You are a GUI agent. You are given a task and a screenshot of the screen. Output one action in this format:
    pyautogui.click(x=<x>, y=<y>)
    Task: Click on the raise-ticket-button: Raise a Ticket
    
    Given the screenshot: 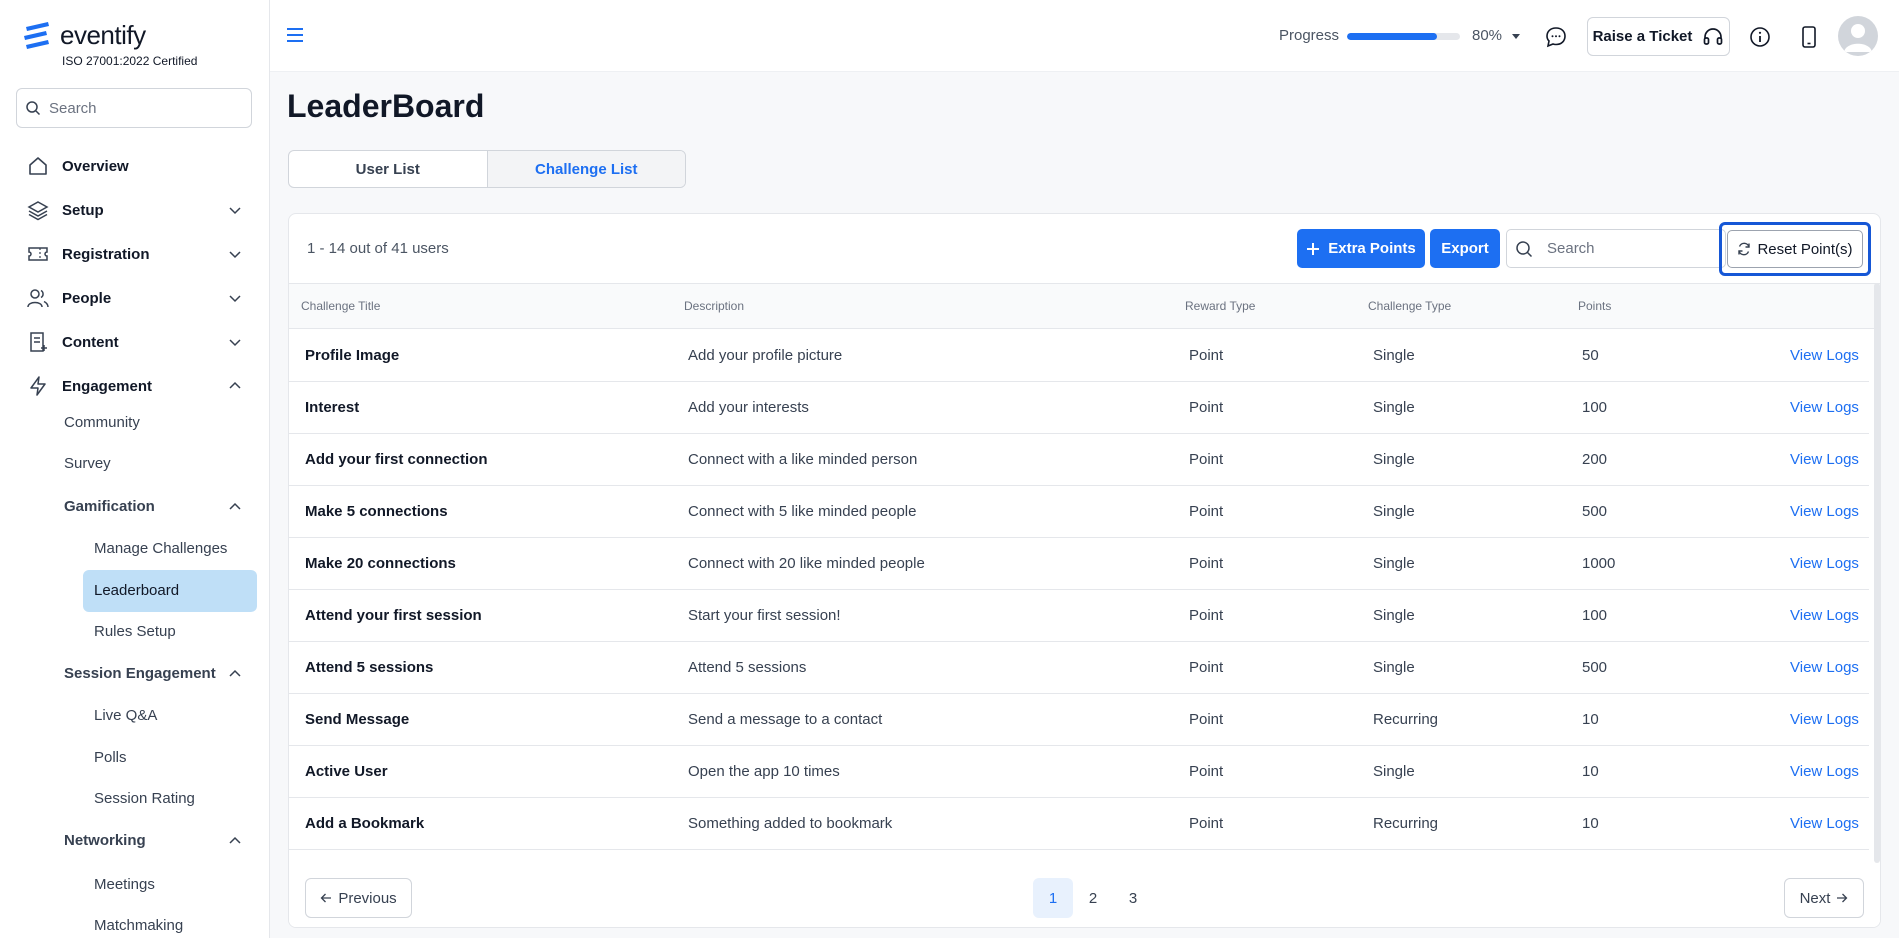 What is the action you would take?
    pyautogui.click(x=1658, y=36)
    